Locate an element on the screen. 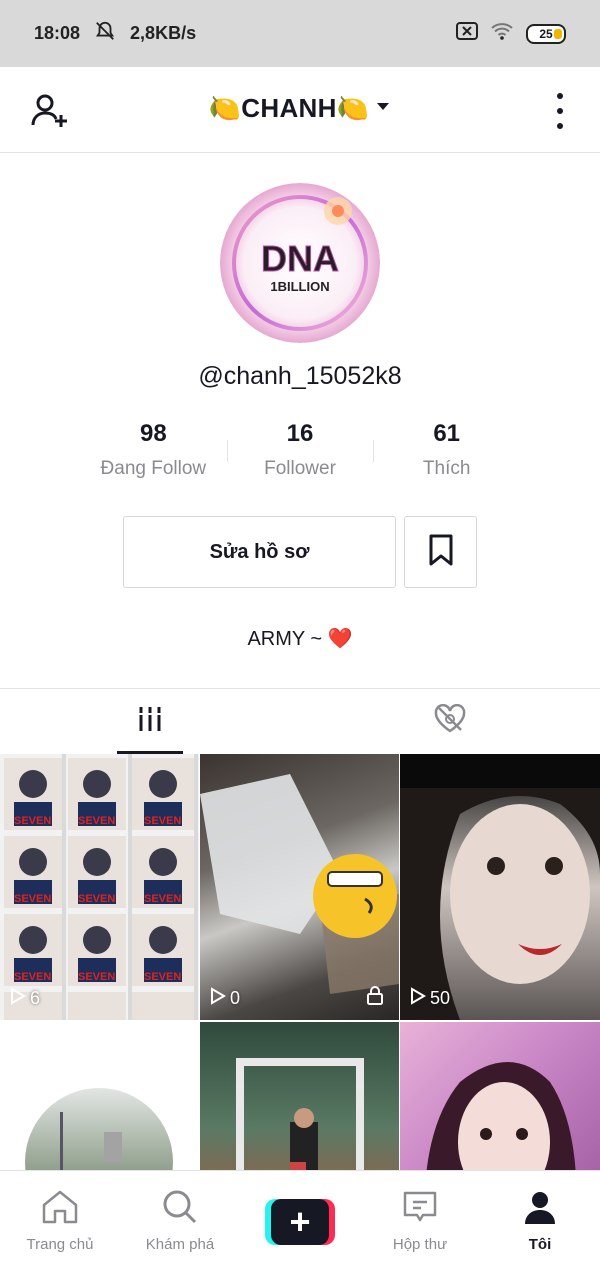  content-tabs is located at coordinates (300, 721).